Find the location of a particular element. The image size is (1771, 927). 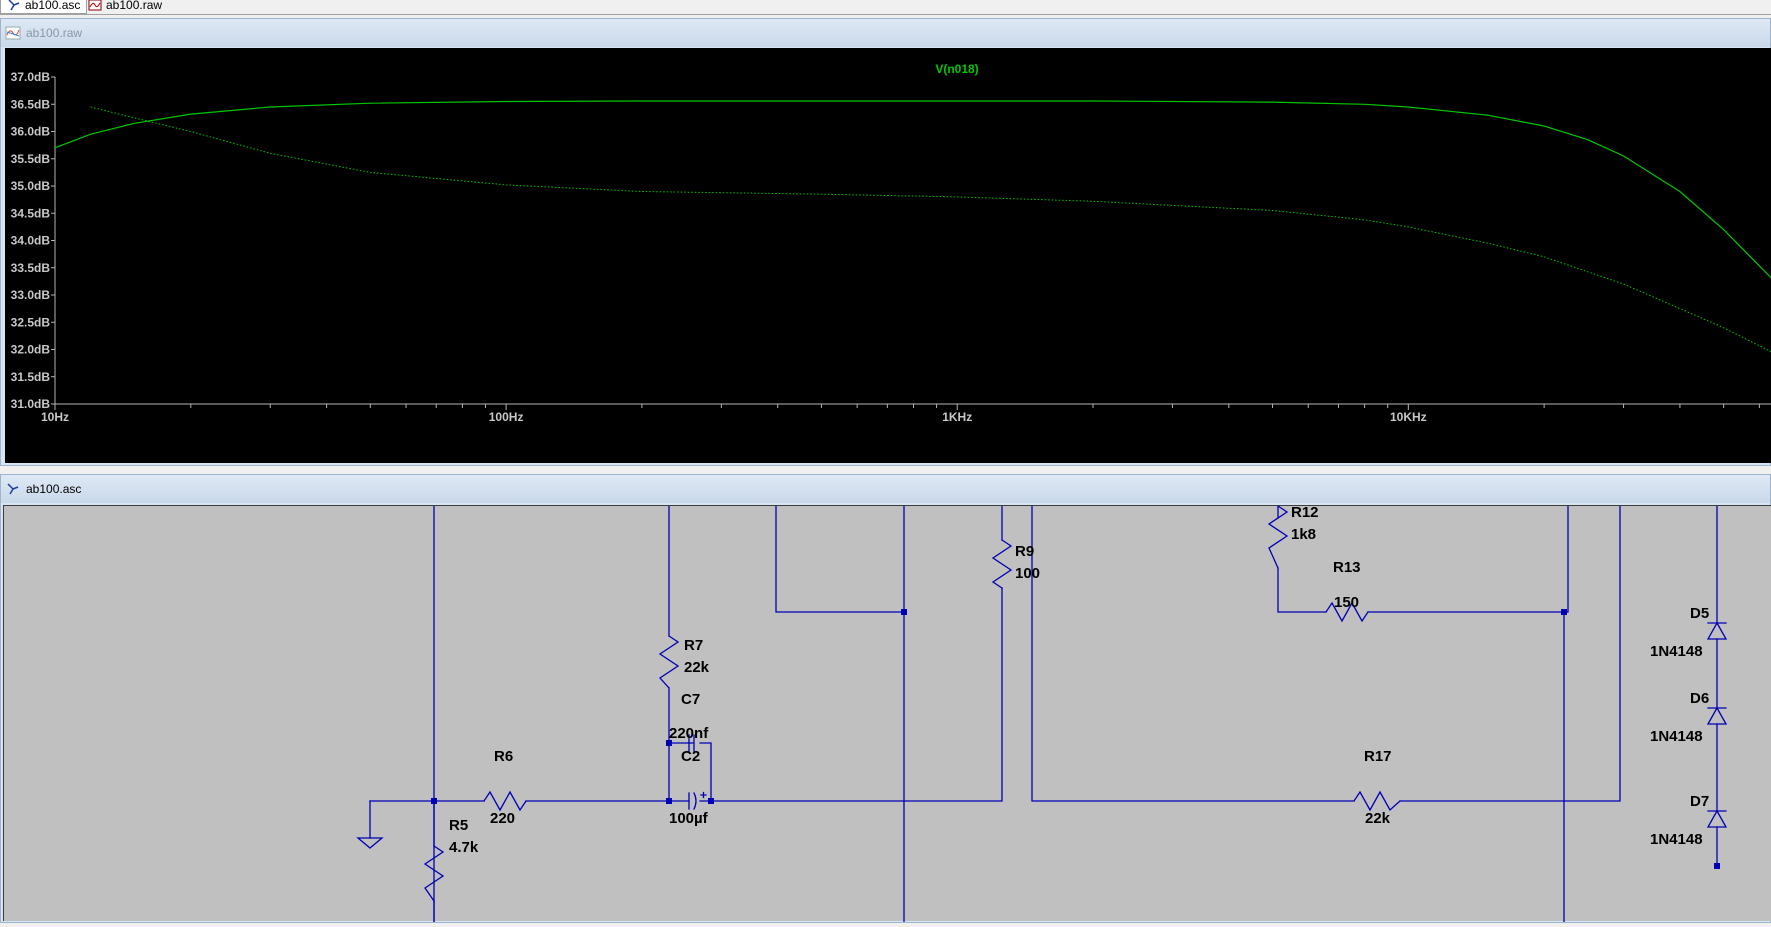

r12-ref-label: R12 is located at coordinates (1305, 513).